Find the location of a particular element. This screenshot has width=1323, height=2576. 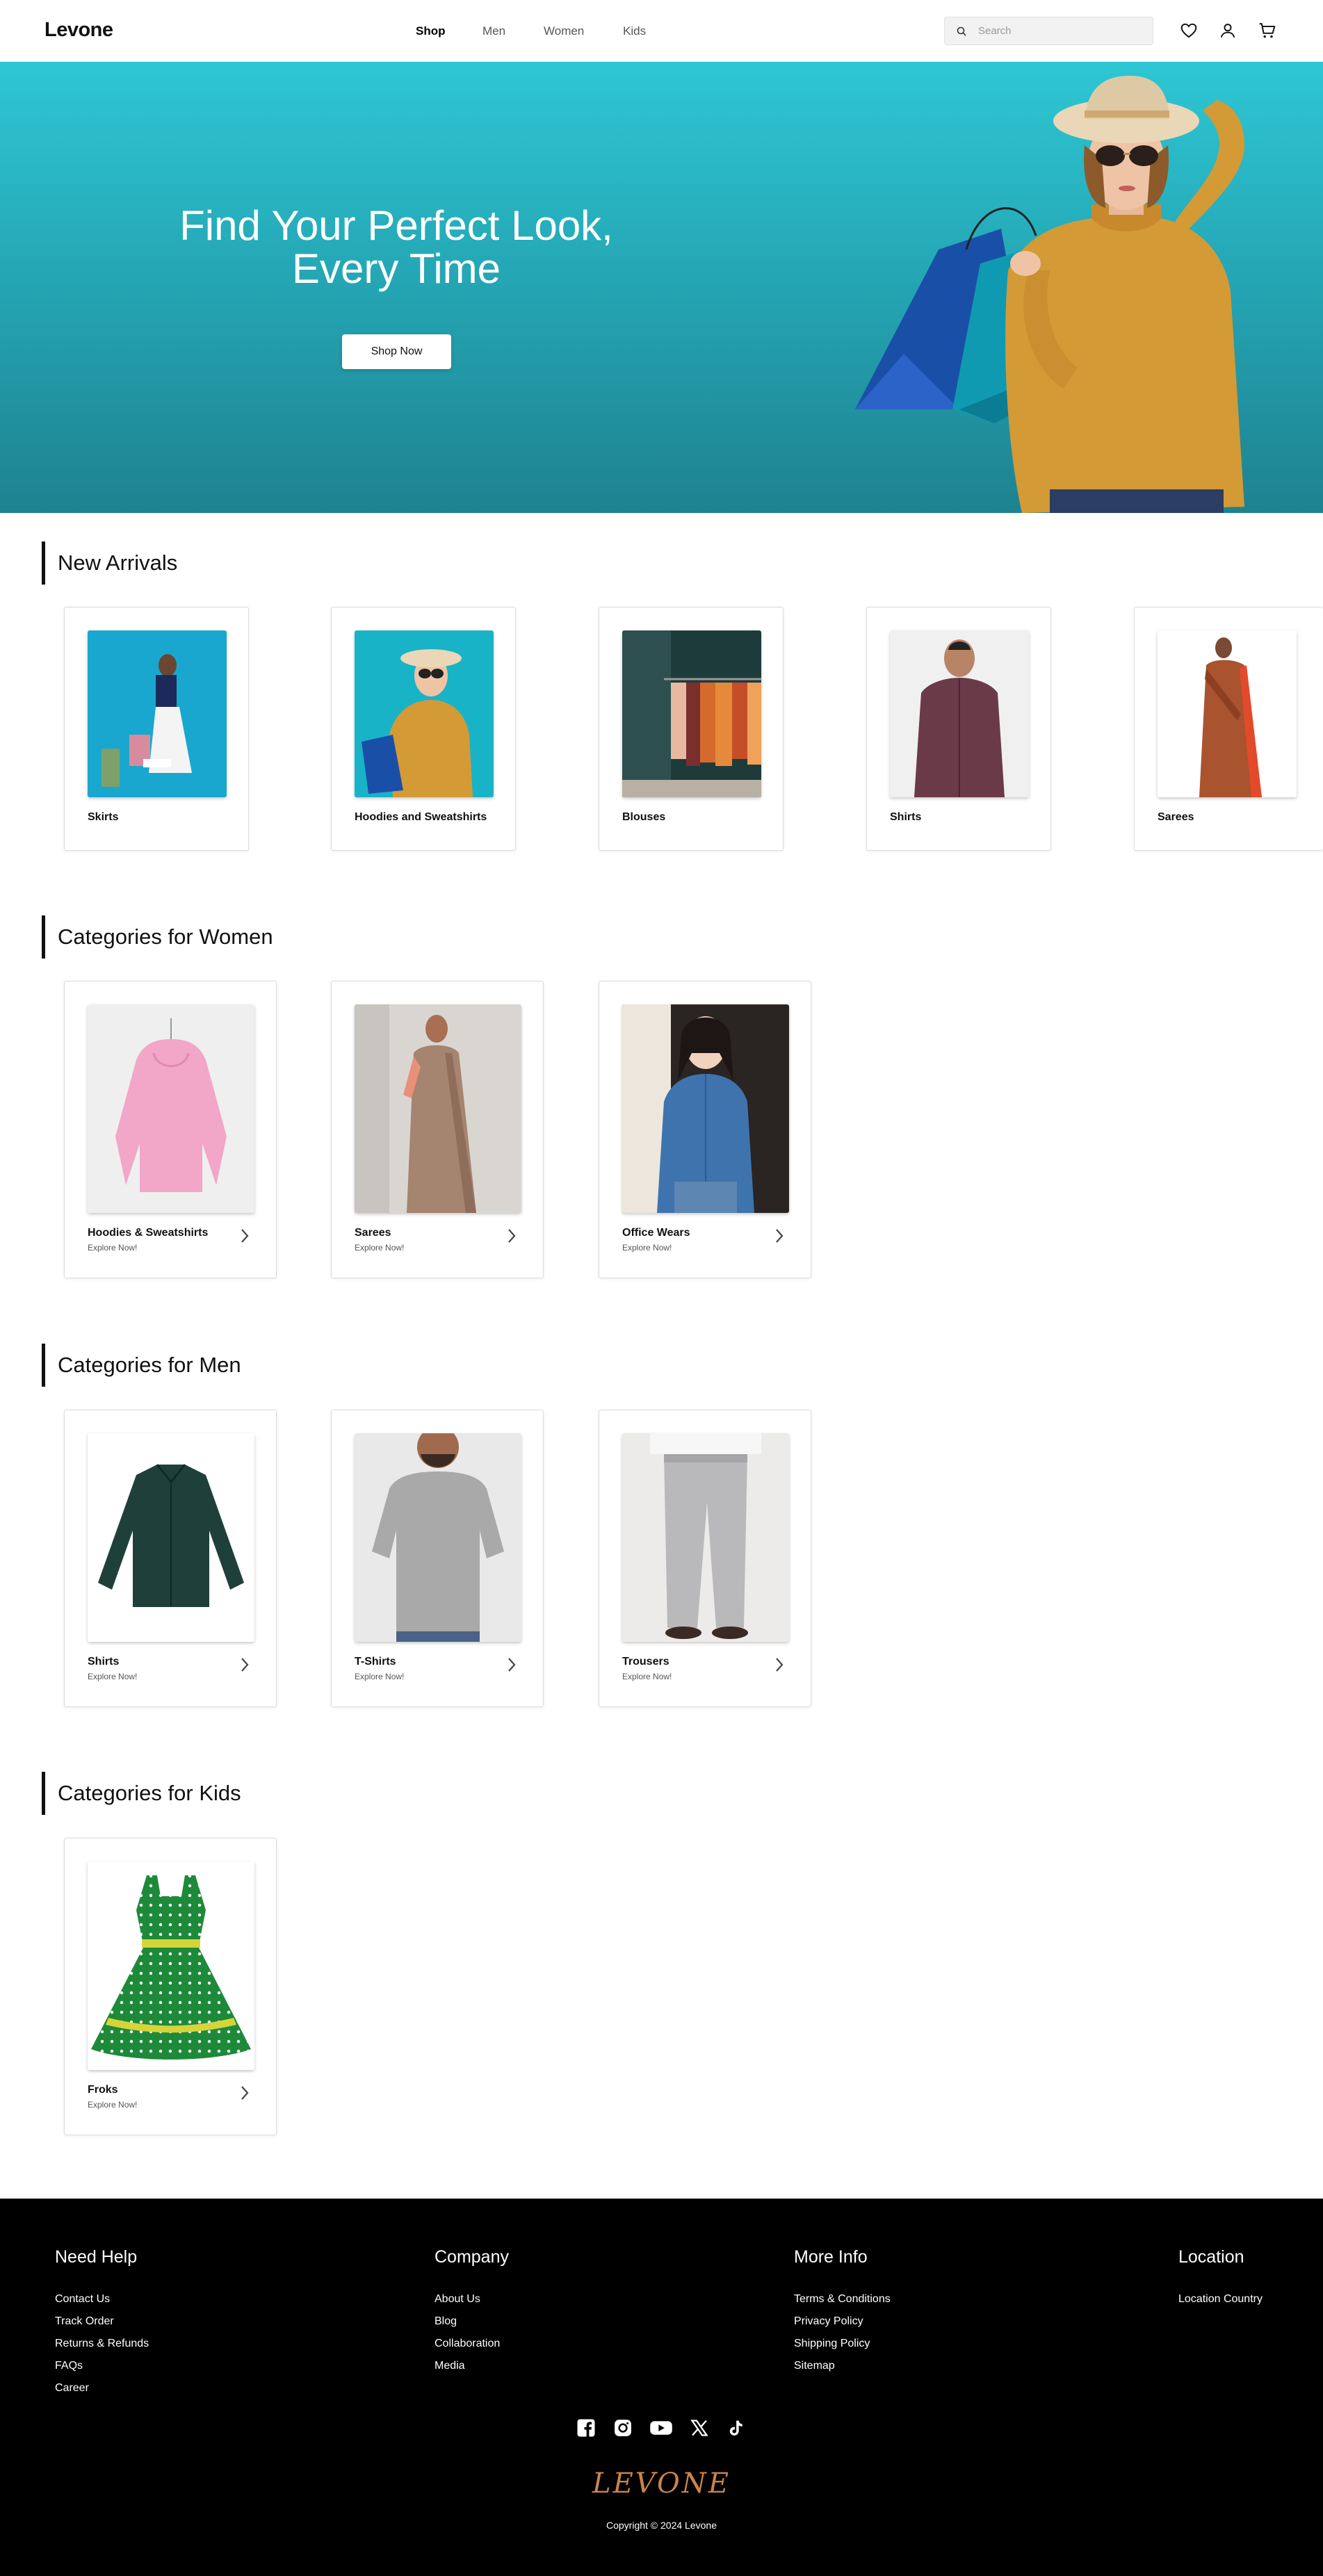

footer-link-career: Career is located at coordinates (102, 2388).